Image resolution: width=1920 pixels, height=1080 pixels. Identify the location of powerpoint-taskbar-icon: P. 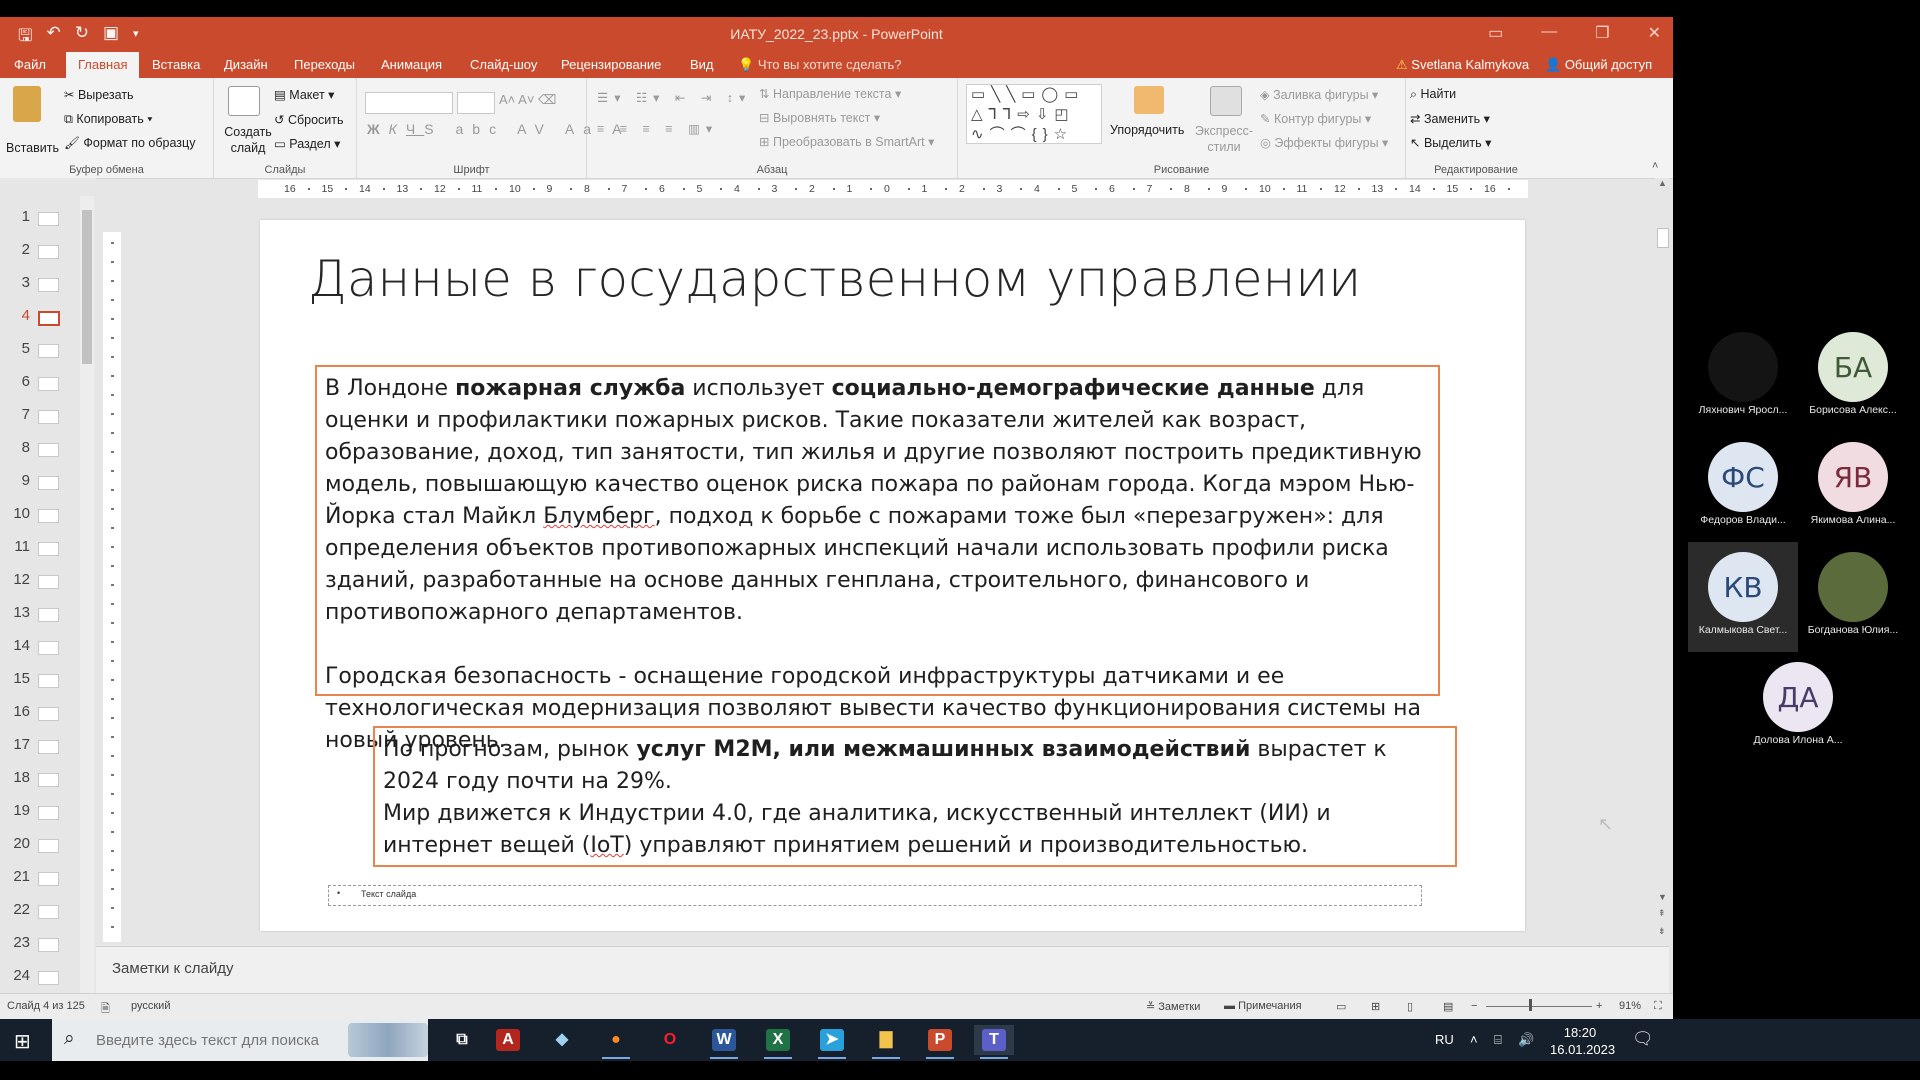
(940, 1042).